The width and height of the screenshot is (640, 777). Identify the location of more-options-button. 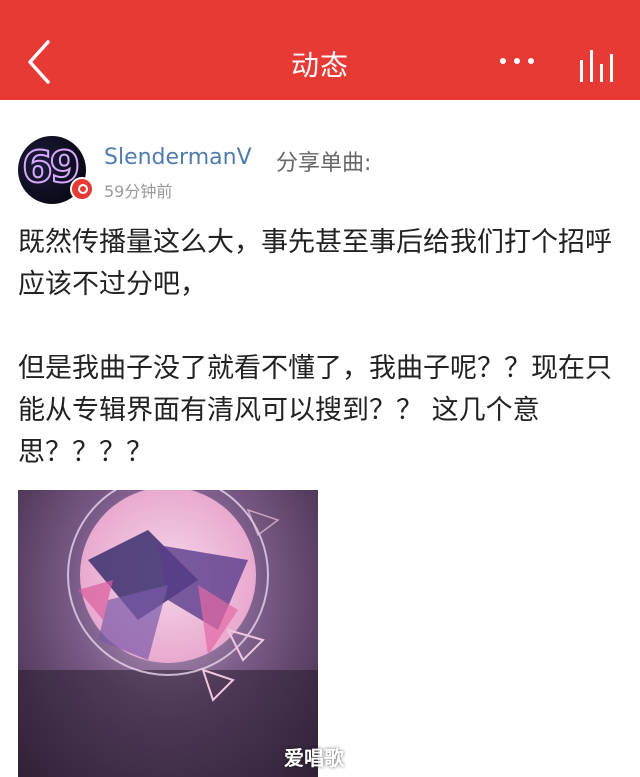
(522, 64).